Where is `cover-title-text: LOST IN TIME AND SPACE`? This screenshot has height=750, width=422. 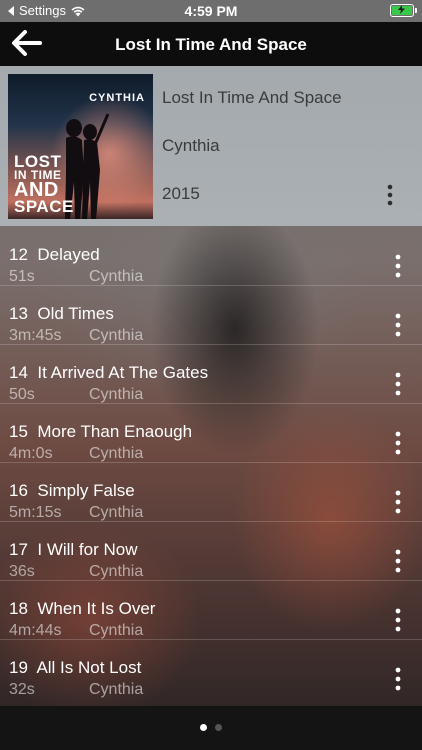
cover-title-text: LOST IN TIME AND SPACE is located at coordinates (44, 184).